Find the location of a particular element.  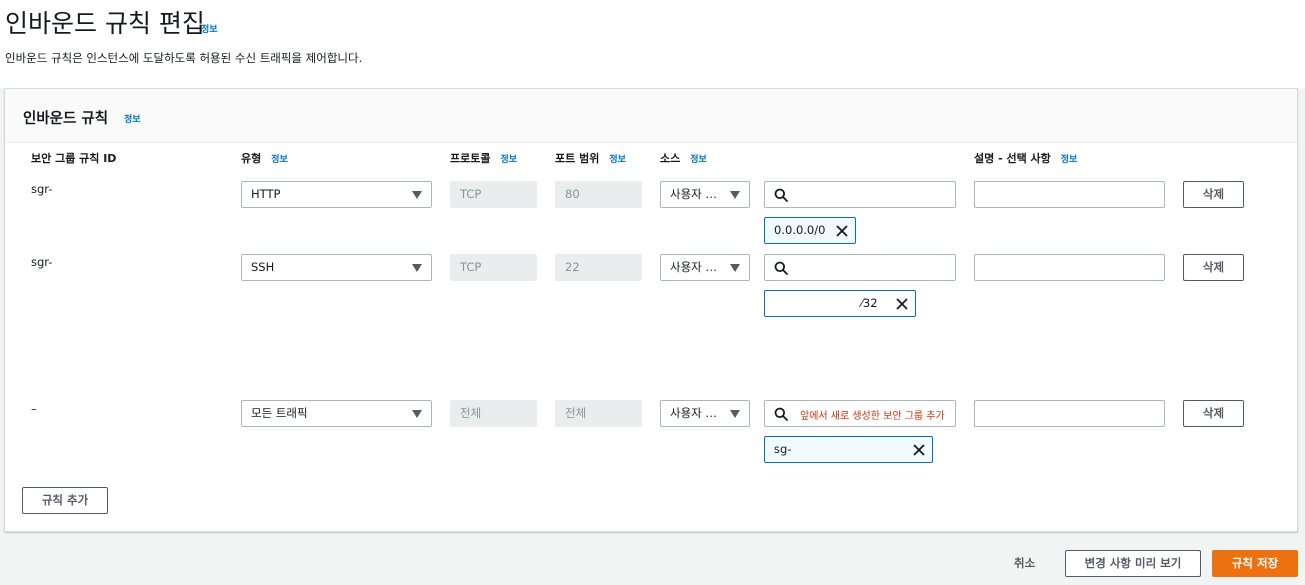

port-range-field: 80 is located at coordinates (598, 194).